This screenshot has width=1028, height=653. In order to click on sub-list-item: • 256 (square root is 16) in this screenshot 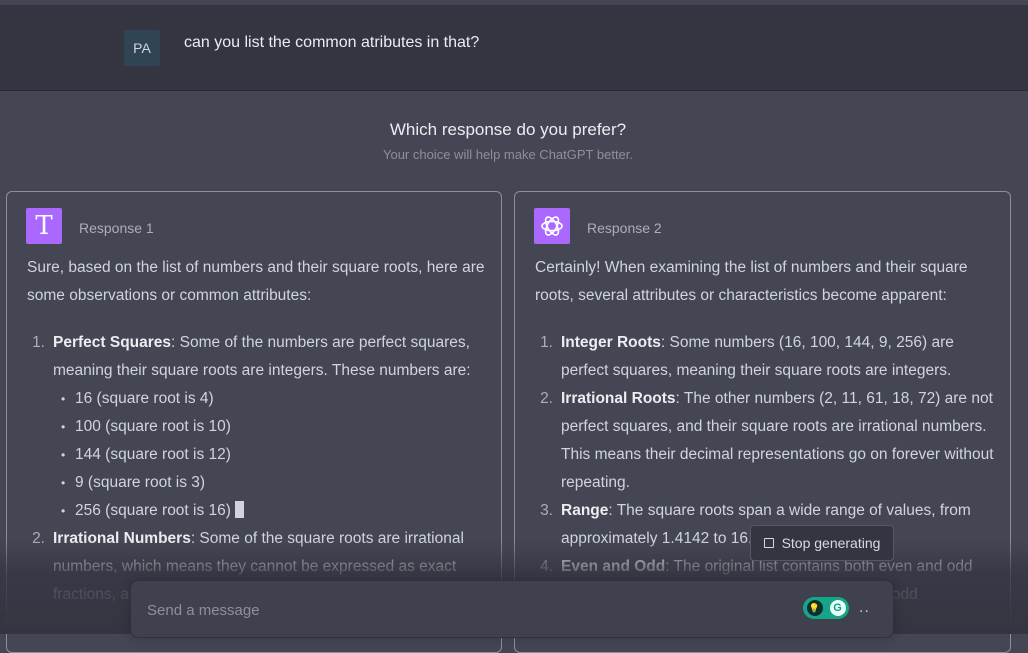, I will do `click(270, 511)`.